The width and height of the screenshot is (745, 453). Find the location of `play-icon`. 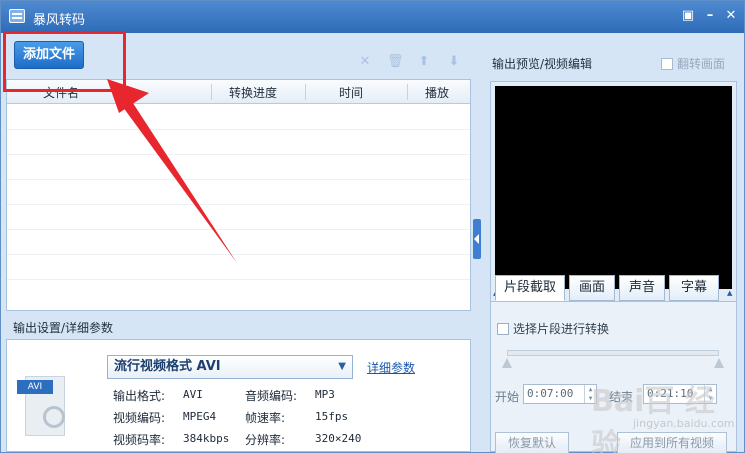

play-icon is located at coordinates (54, 417).